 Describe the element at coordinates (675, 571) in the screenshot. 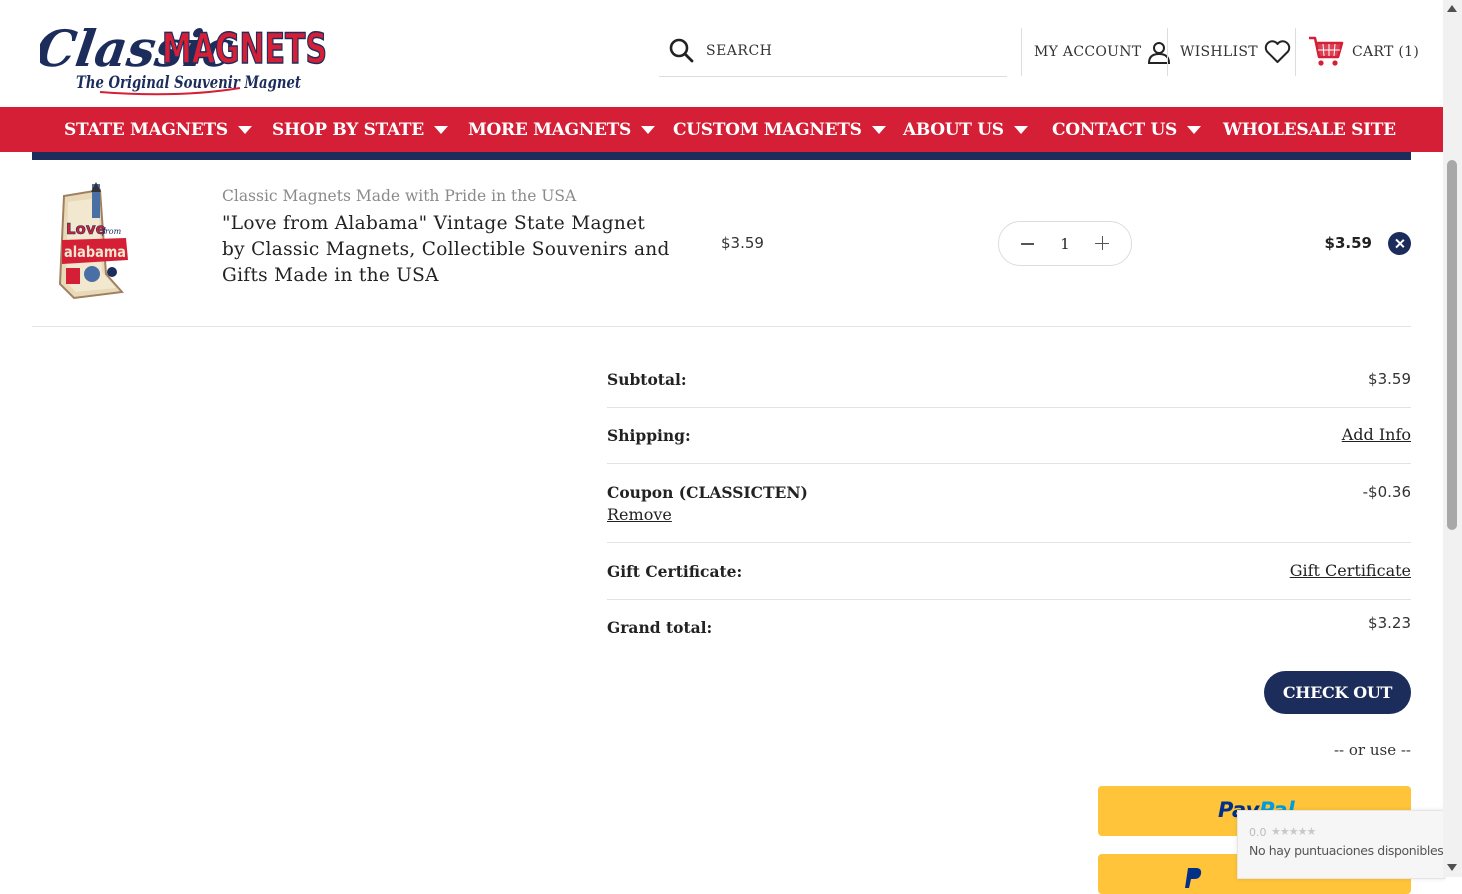

I see `gift-certificate-label: Gift Certificate:` at that location.